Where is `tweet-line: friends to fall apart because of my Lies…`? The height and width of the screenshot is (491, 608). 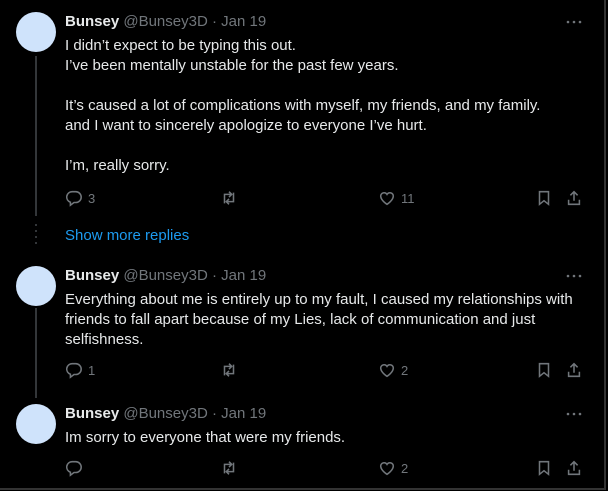
tweet-line: friends to fall apart because of my Lies… is located at coordinates (300, 319).